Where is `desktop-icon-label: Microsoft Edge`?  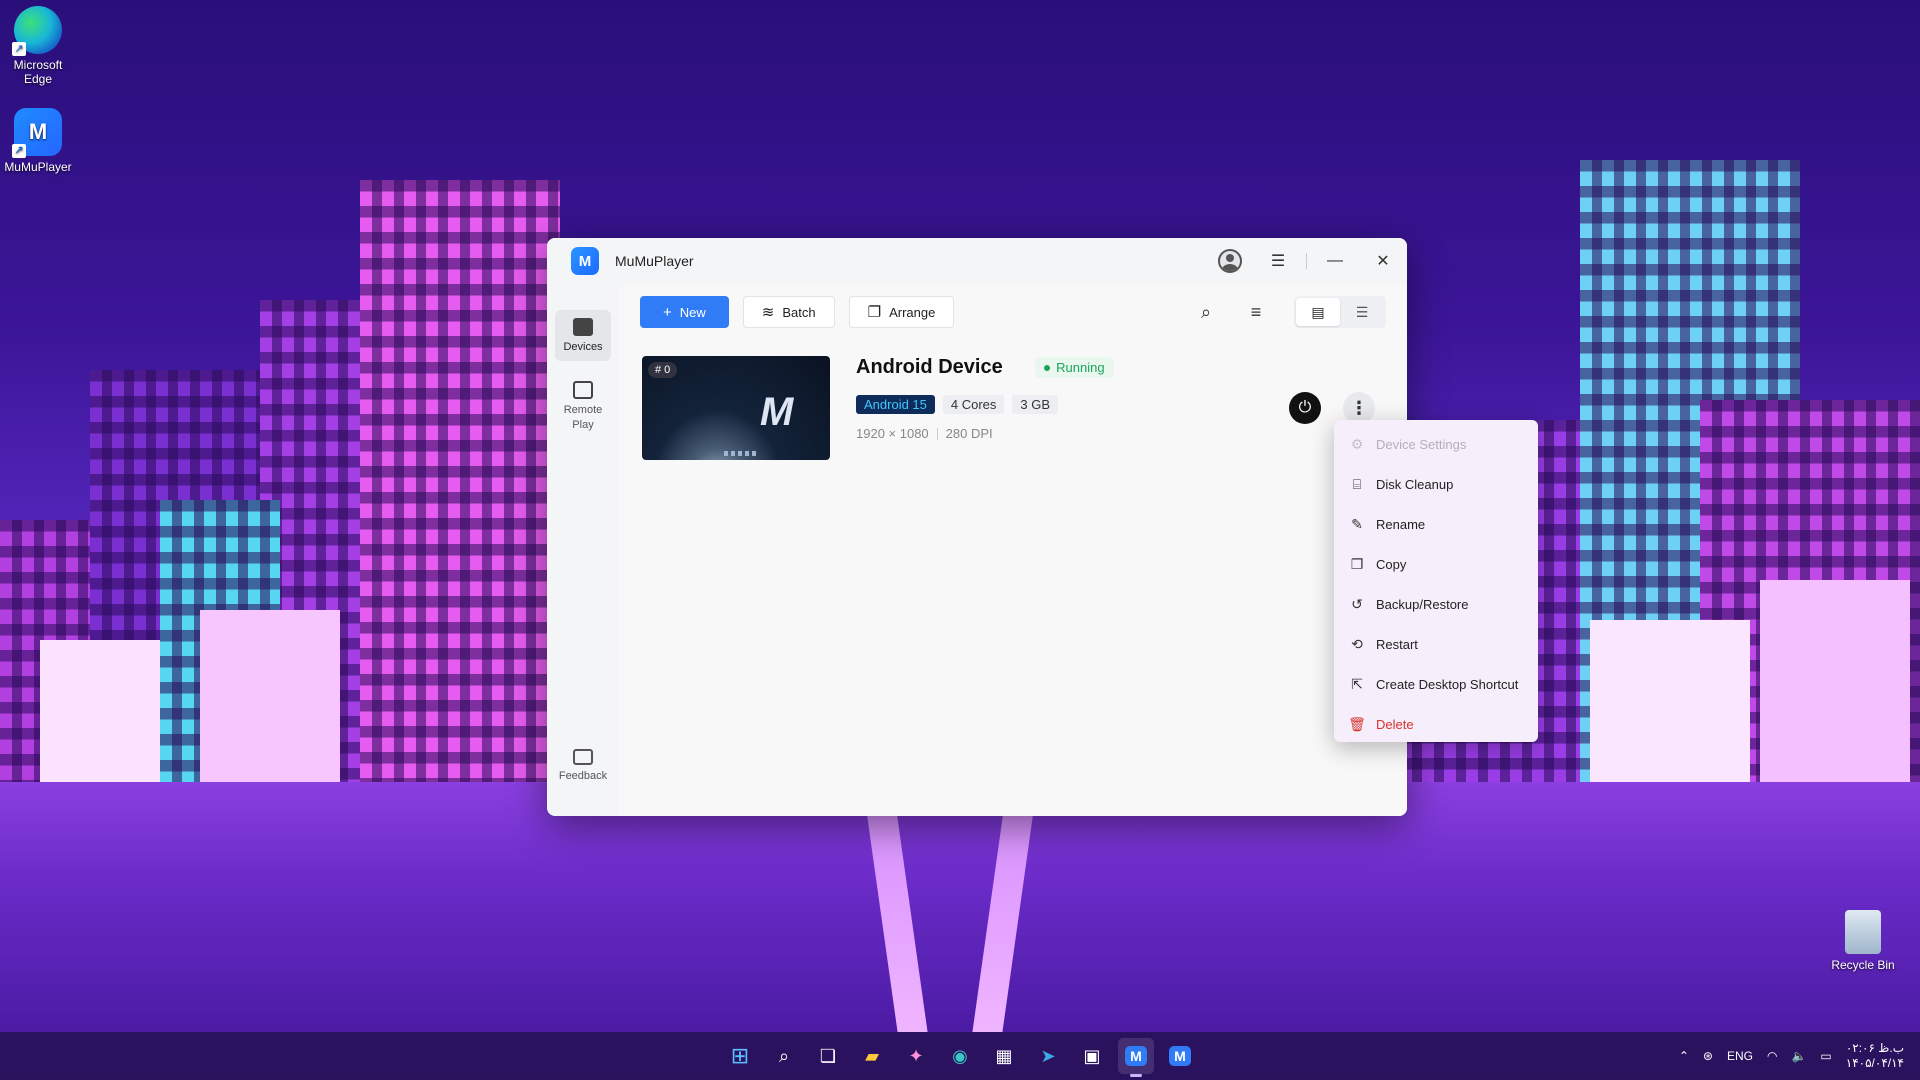
desktop-icon-label: Microsoft Edge is located at coordinates (38, 72).